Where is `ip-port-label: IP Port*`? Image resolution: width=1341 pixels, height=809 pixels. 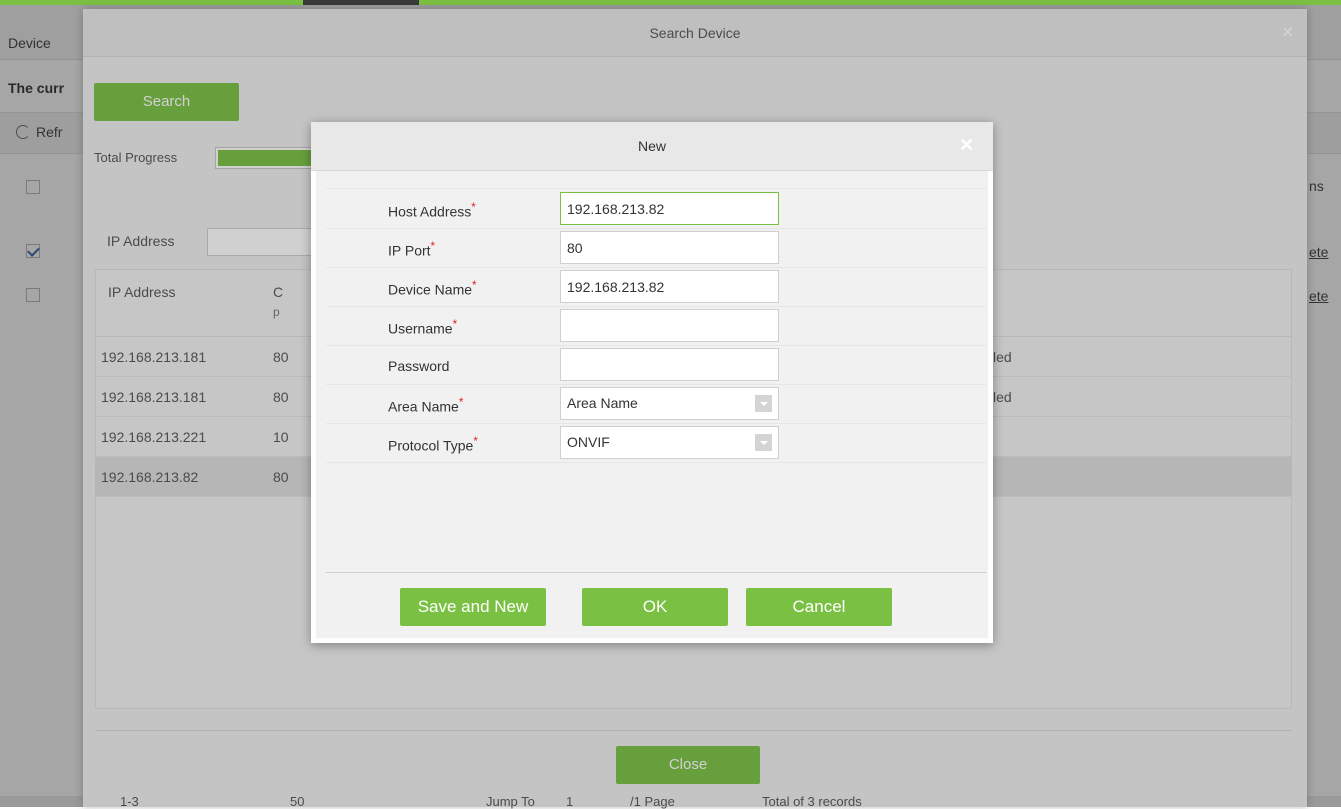
ip-port-label: IP Port* is located at coordinates (412, 249).